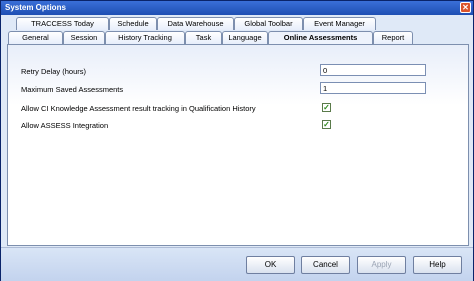 Image resolution: width=474 pixels, height=281 pixels. What do you see at coordinates (35, 7) in the screenshot?
I see `window-title: System Options` at bounding box center [35, 7].